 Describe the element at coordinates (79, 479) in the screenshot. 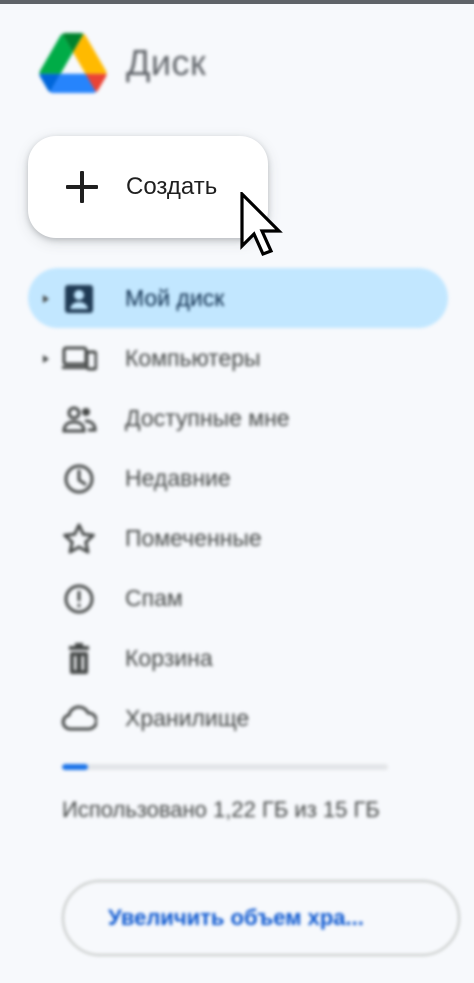

I see `clock-icon` at that location.